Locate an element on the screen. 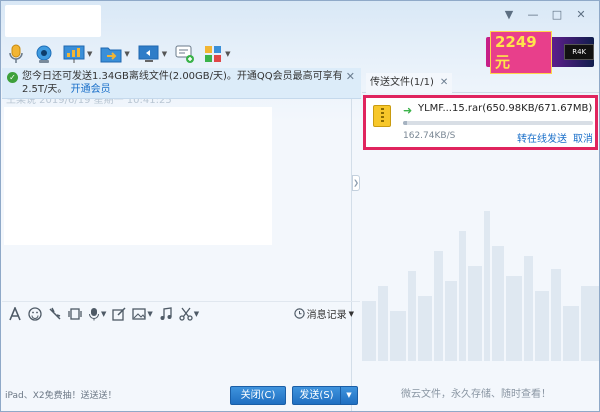 This screenshot has height=412, width=600. apps-grid-icon is located at coordinates (213, 54).